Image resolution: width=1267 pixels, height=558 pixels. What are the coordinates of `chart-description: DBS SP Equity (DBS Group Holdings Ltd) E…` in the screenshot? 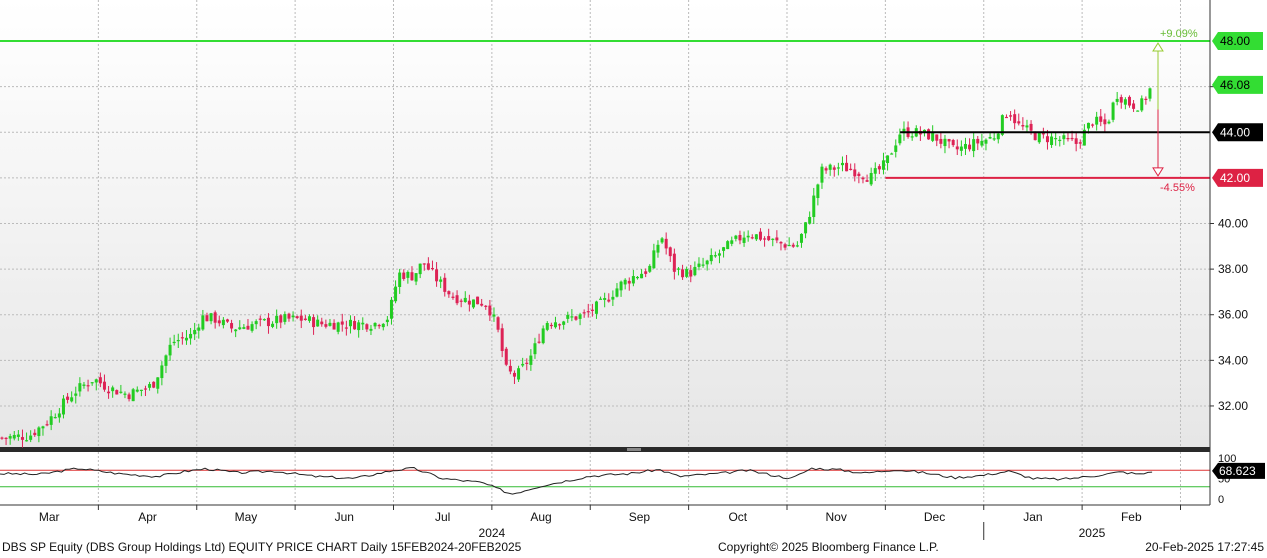 It's located at (262, 547).